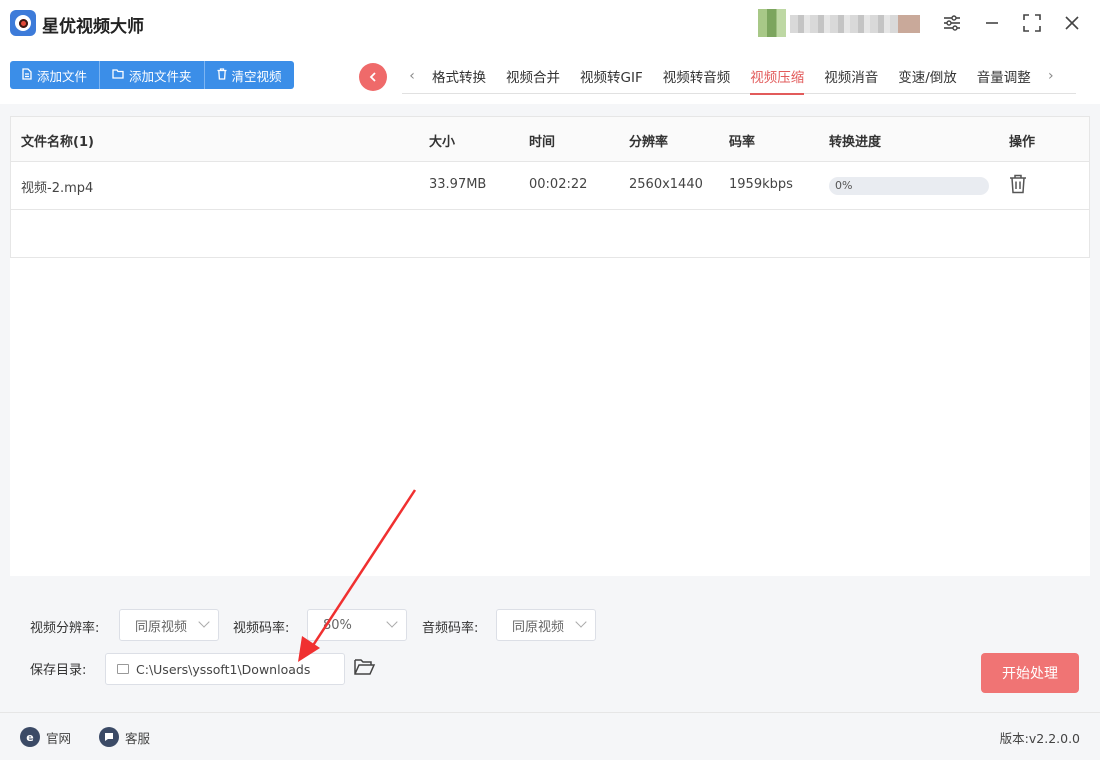 This screenshot has width=1100, height=760. What do you see at coordinates (927, 76) in the screenshot?
I see `tab-speed-reverse: 变速/倒放` at bounding box center [927, 76].